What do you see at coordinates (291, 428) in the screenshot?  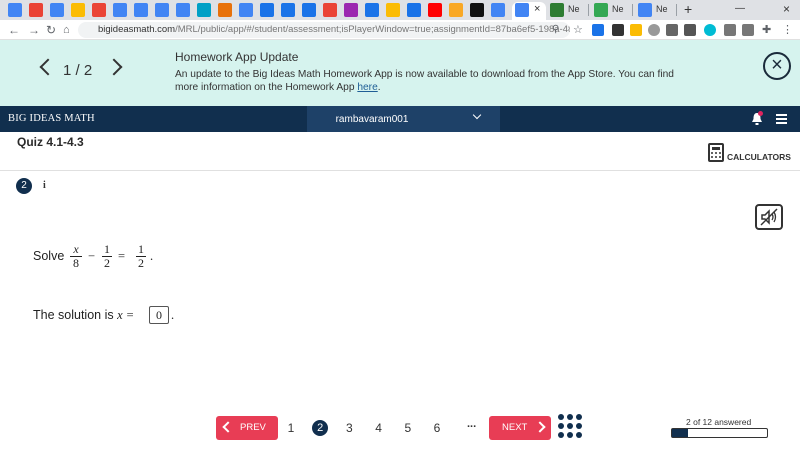 I see `page-number-1: 1` at bounding box center [291, 428].